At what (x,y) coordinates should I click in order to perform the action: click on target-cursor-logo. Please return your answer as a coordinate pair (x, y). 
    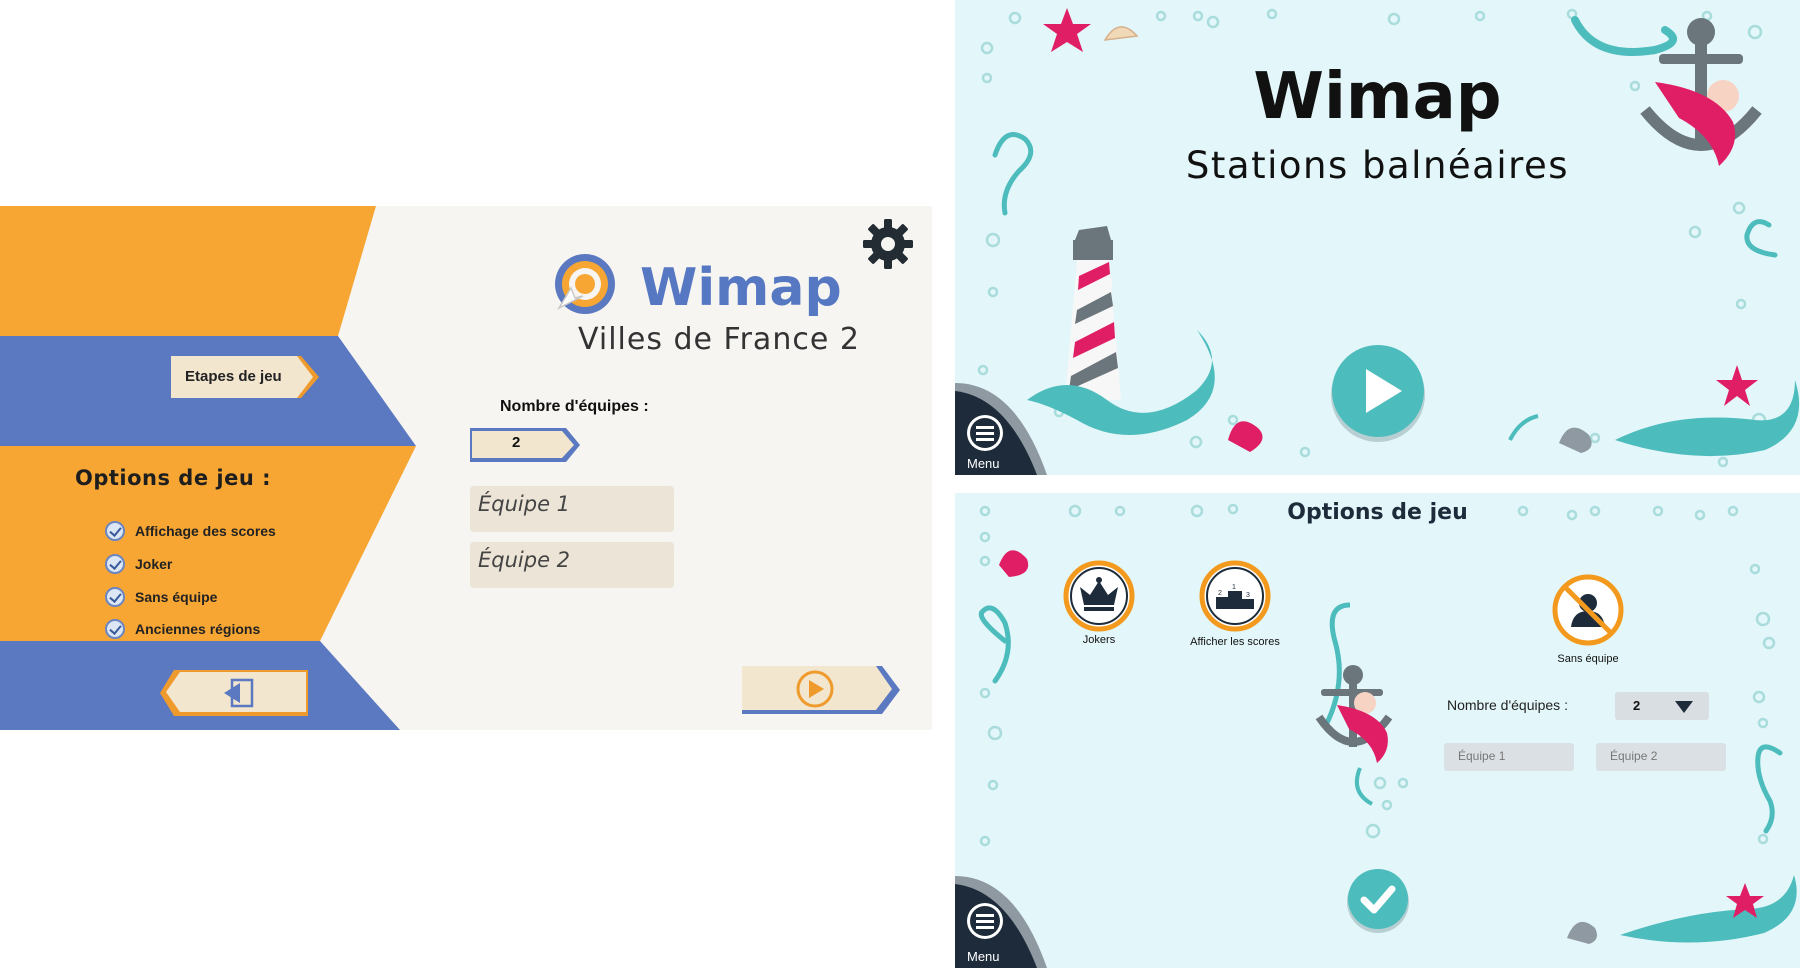
    Looking at the image, I should click on (585, 284).